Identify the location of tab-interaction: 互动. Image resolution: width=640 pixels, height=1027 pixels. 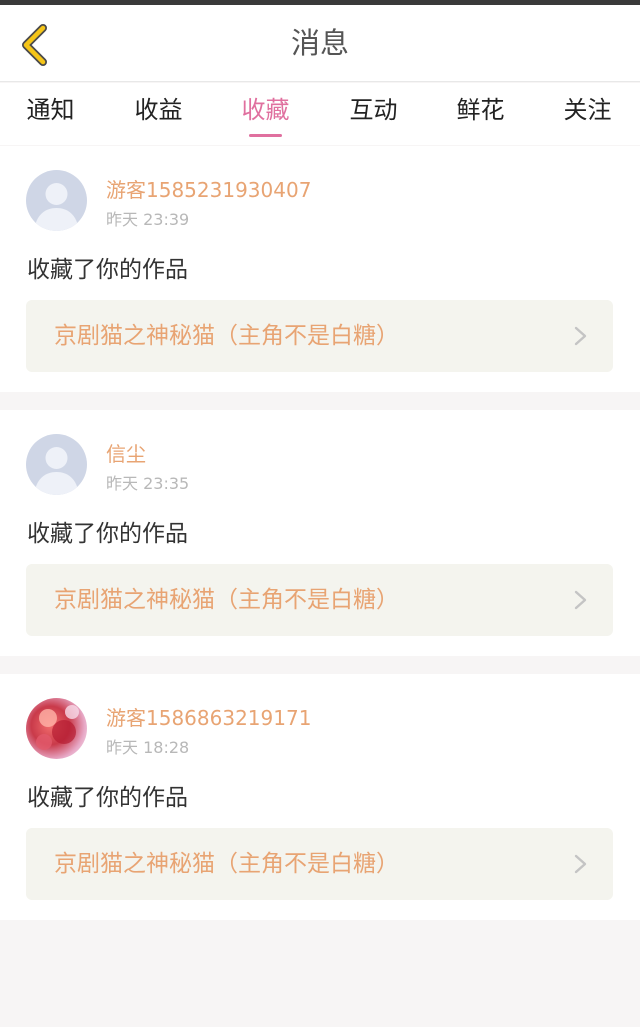
(373, 114).